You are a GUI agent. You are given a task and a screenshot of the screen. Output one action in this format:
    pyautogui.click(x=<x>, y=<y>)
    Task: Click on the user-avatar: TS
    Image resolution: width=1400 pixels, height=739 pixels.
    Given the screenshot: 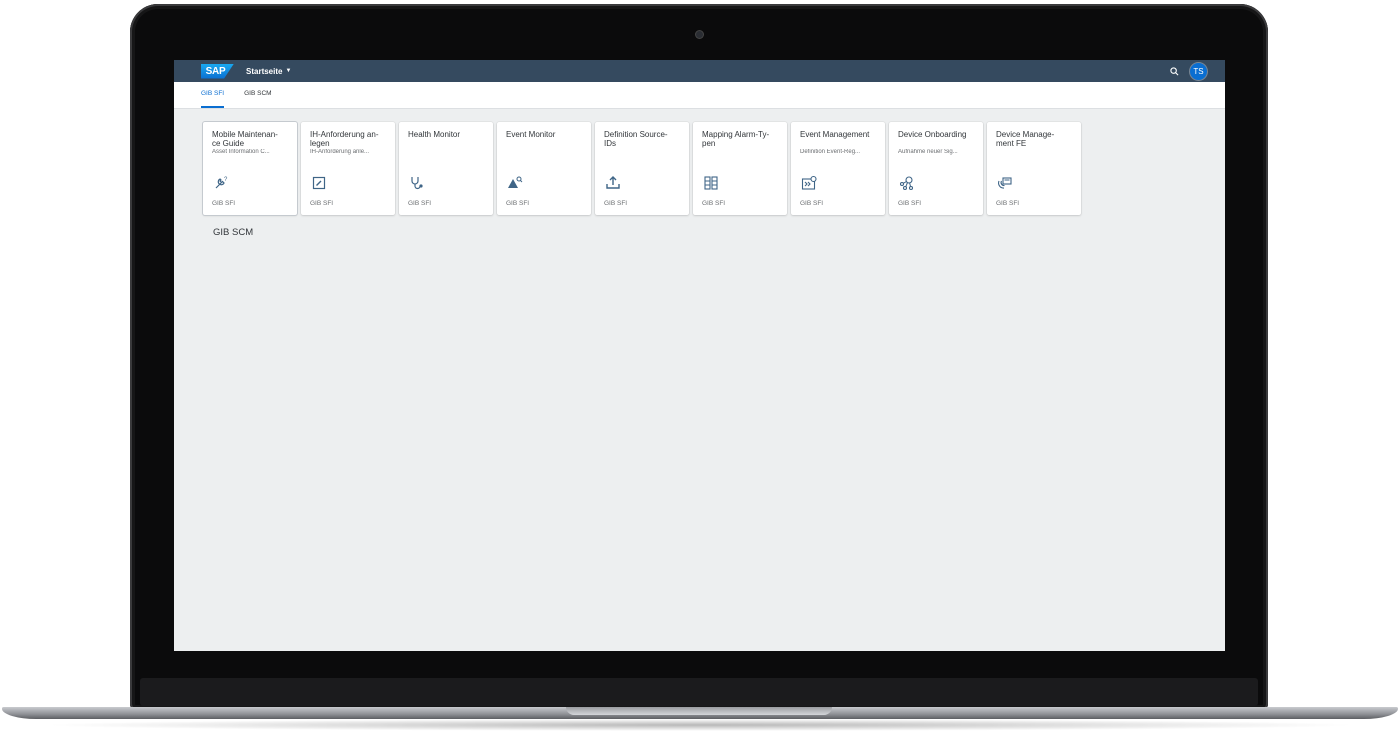 What is the action you would take?
    pyautogui.click(x=1198, y=71)
    